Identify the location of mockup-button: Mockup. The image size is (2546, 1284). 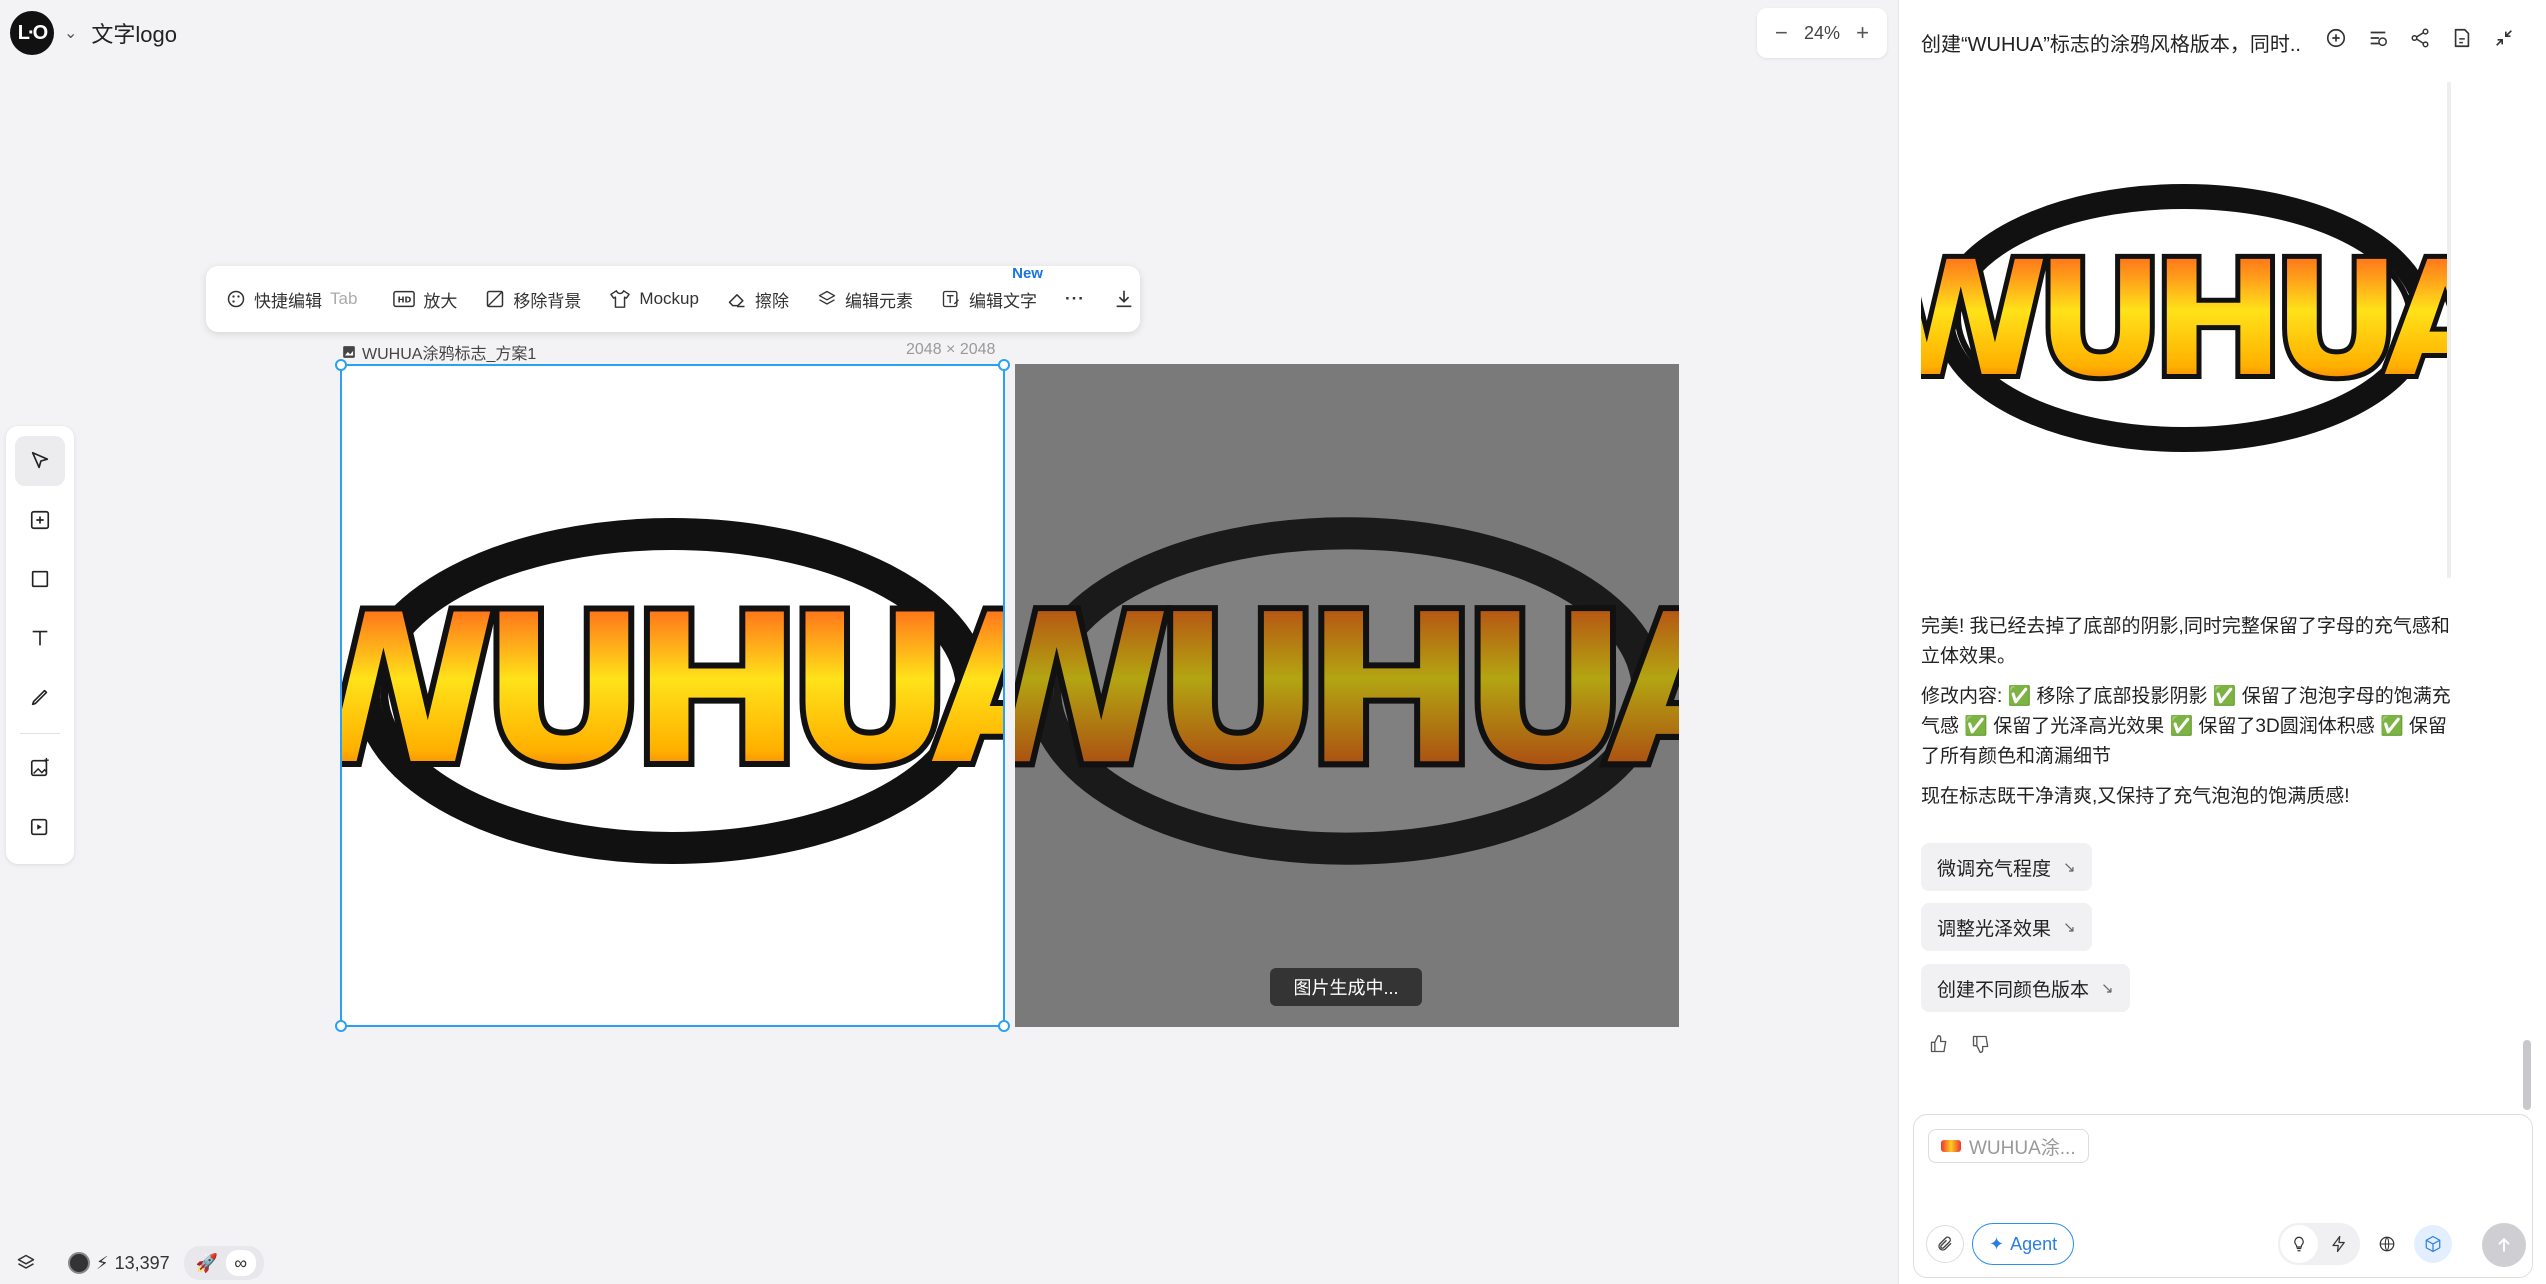
(654, 299).